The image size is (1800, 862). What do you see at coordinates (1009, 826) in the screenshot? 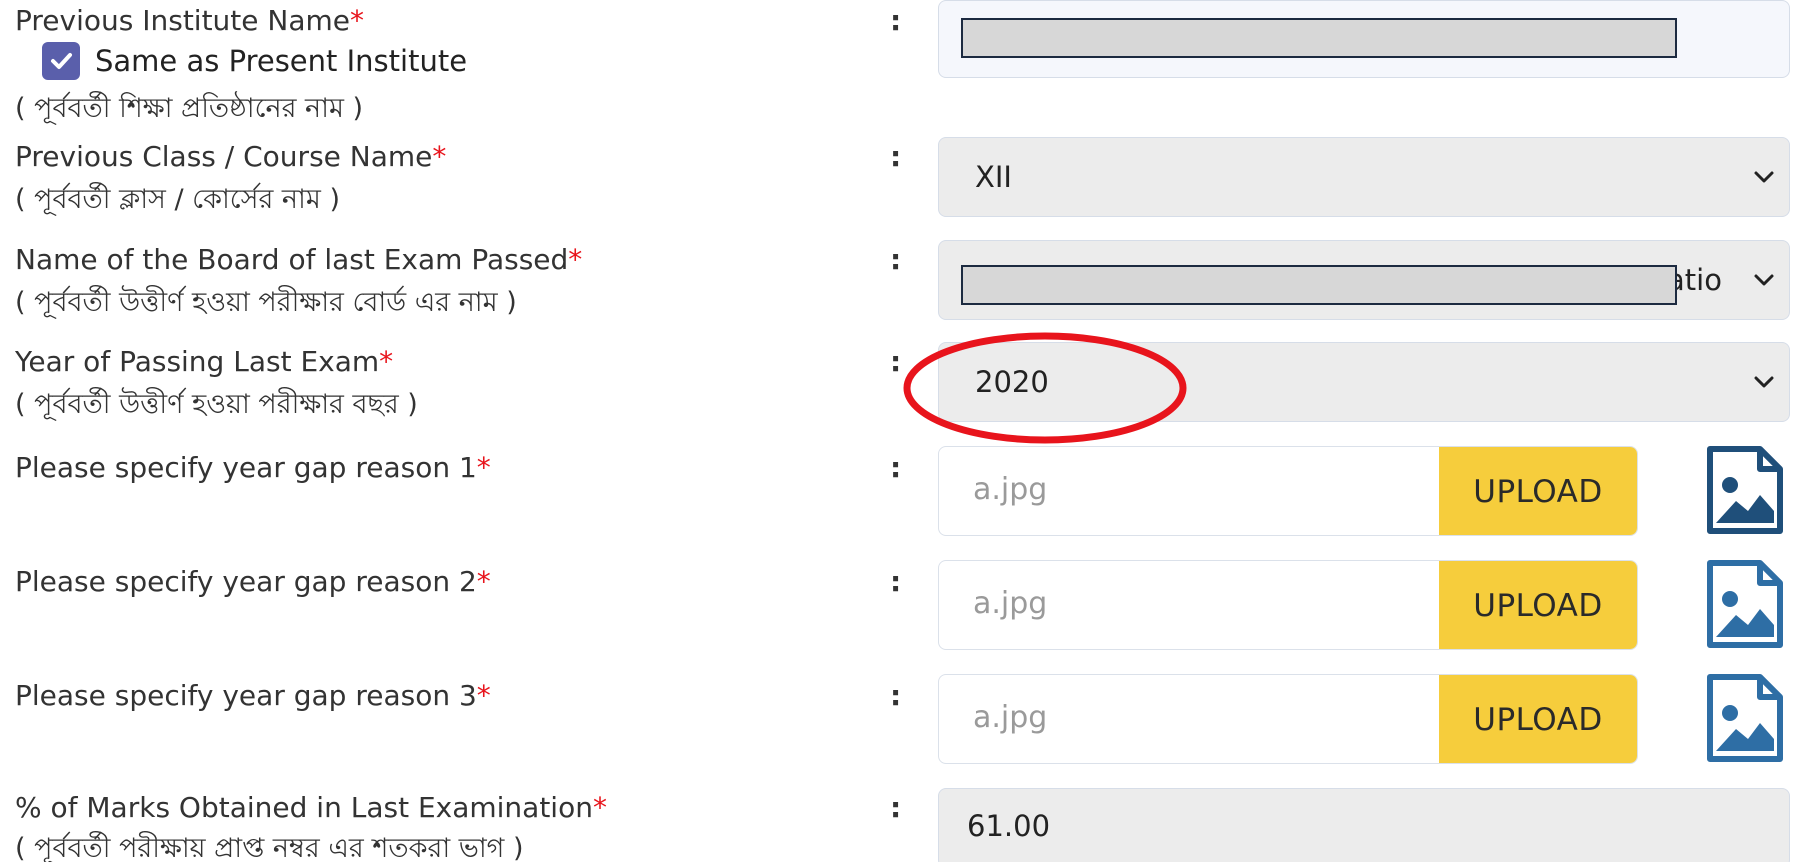
I see `marks-value: 61.00` at bounding box center [1009, 826].